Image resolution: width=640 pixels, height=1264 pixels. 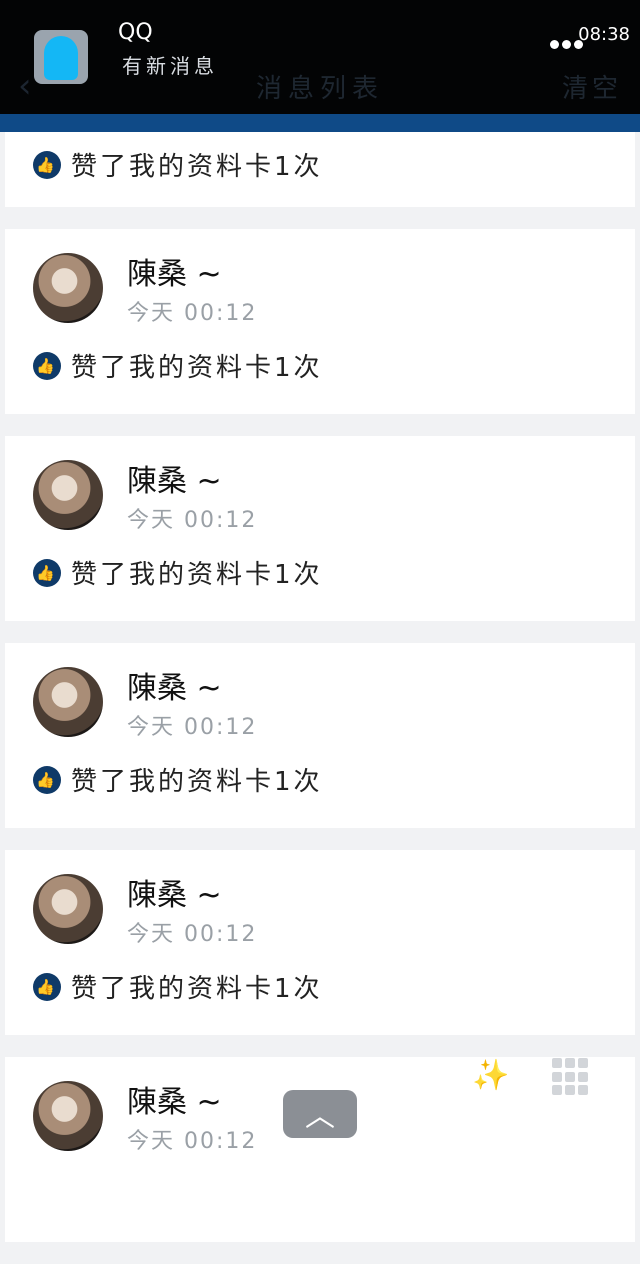 I want to click on page-title: 消息列表, so click(x=319, y=89).